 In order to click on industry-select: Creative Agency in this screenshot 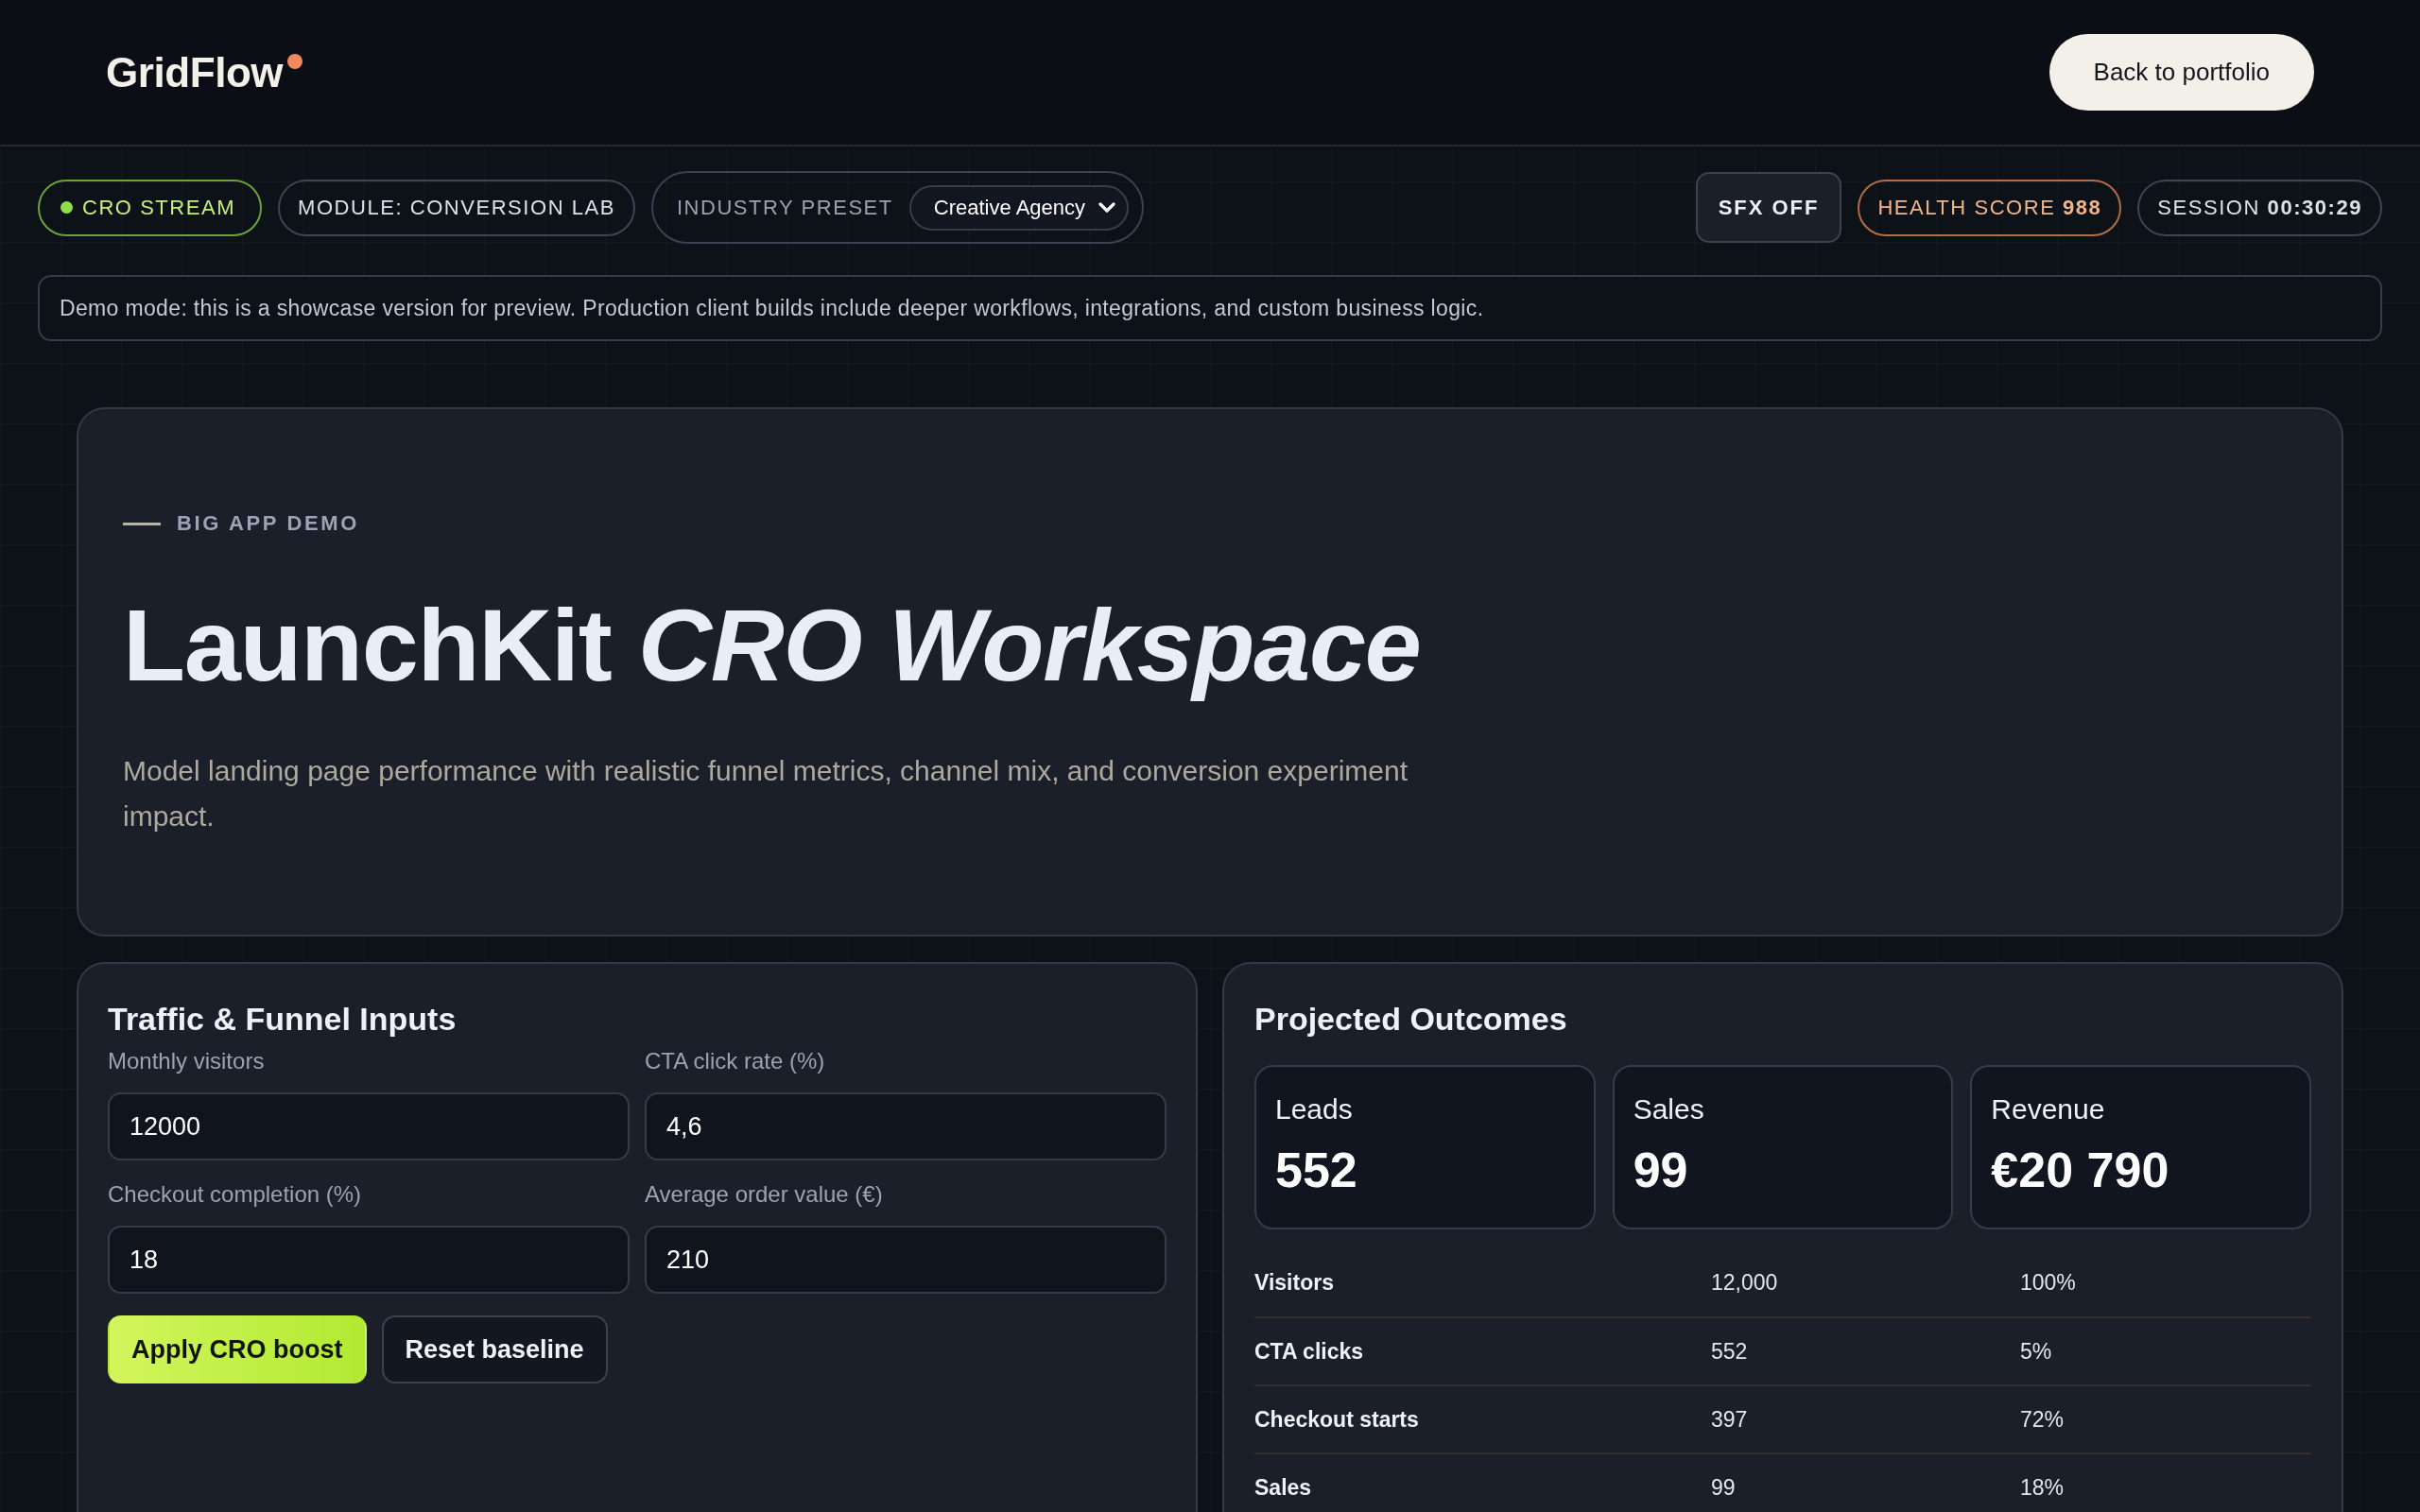, I will do `click(1019, 207)`.